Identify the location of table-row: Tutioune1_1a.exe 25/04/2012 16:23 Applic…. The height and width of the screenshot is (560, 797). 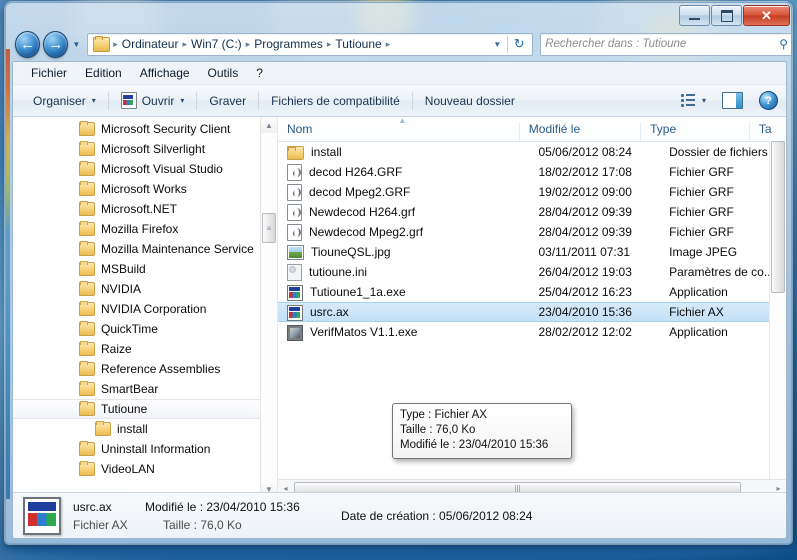
(532, 292).